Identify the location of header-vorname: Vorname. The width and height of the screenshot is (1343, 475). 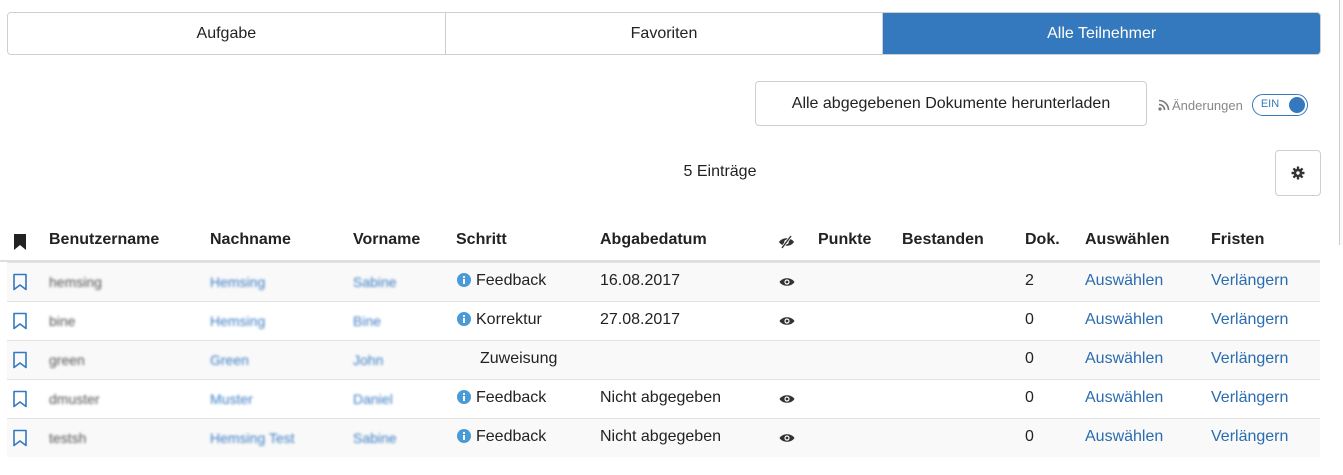
(386, 240).